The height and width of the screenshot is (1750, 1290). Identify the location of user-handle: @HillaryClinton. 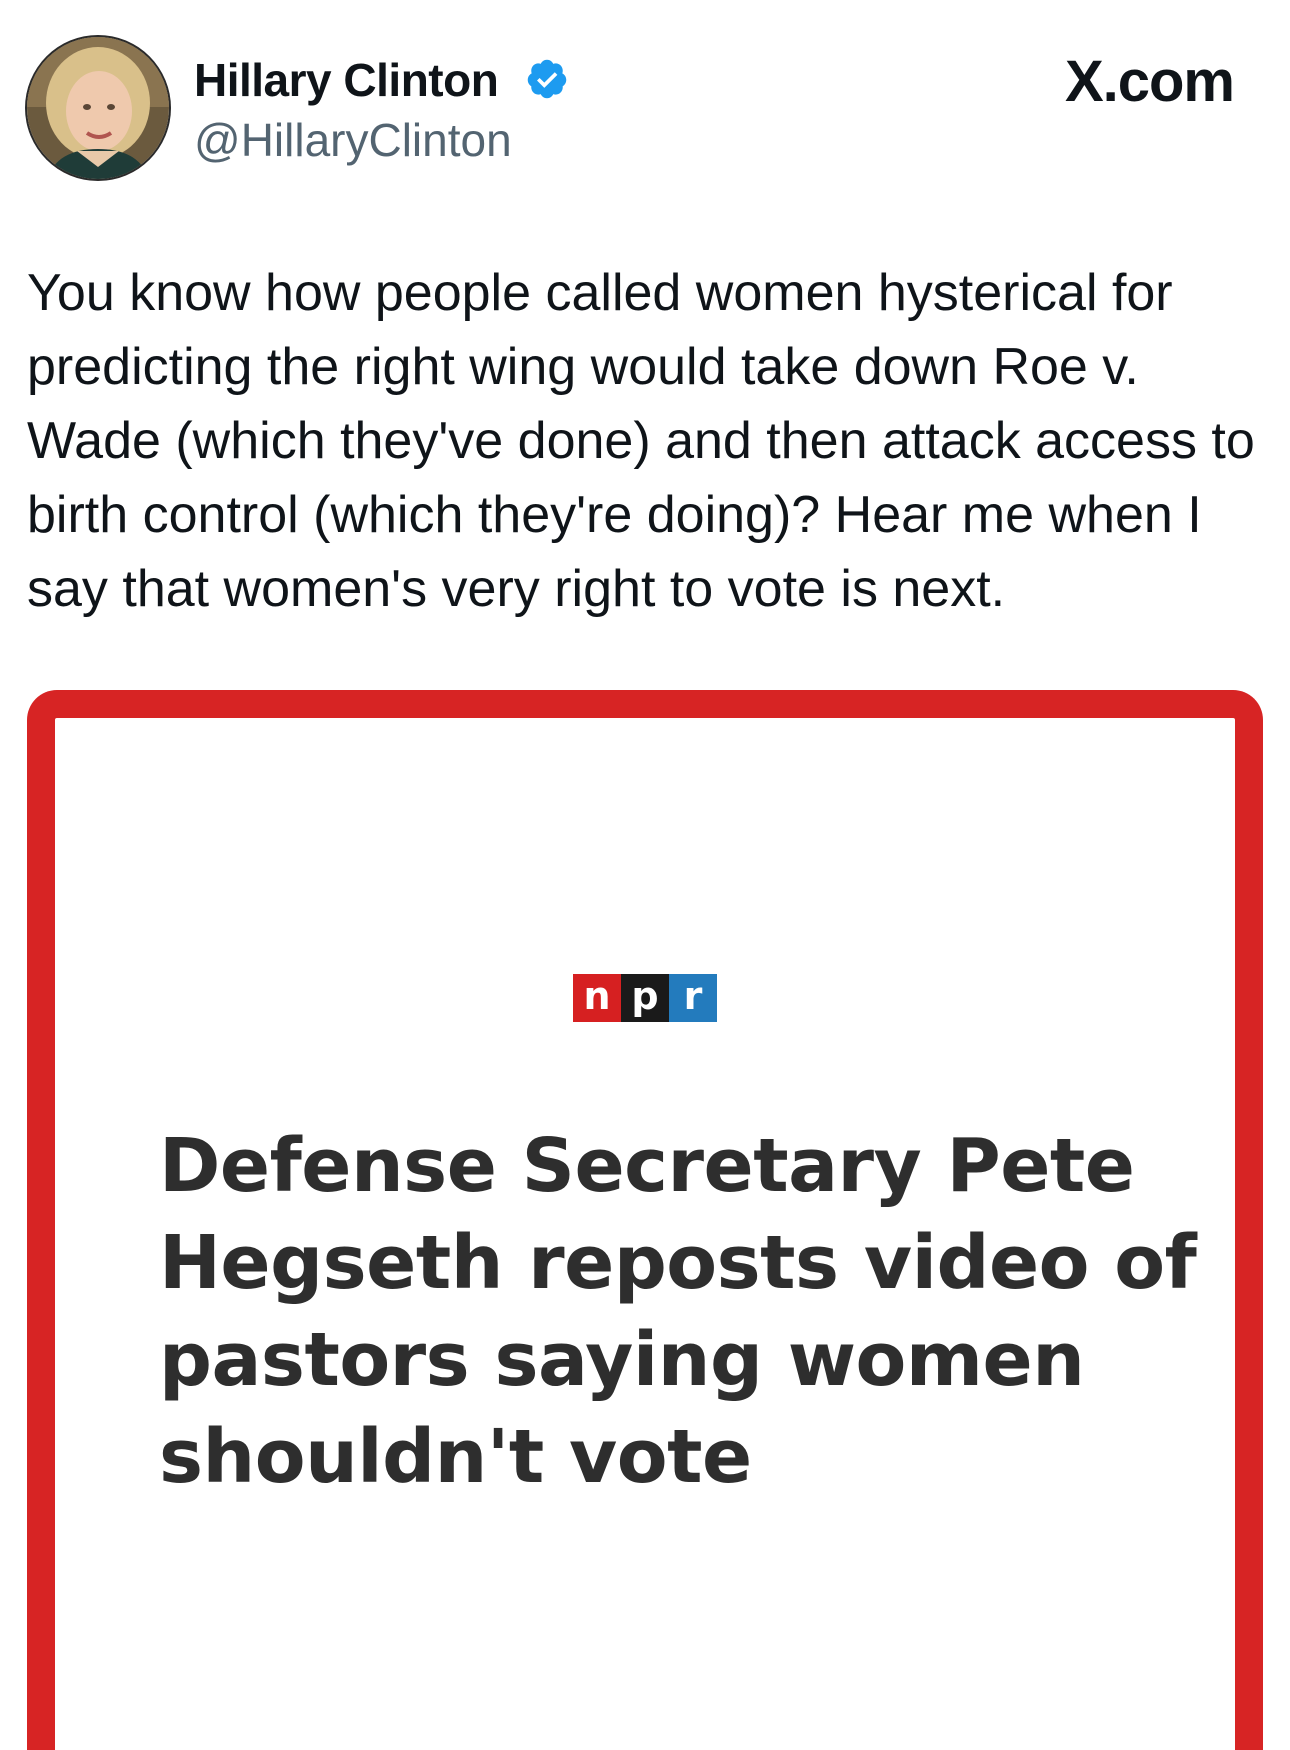
(353, 140).